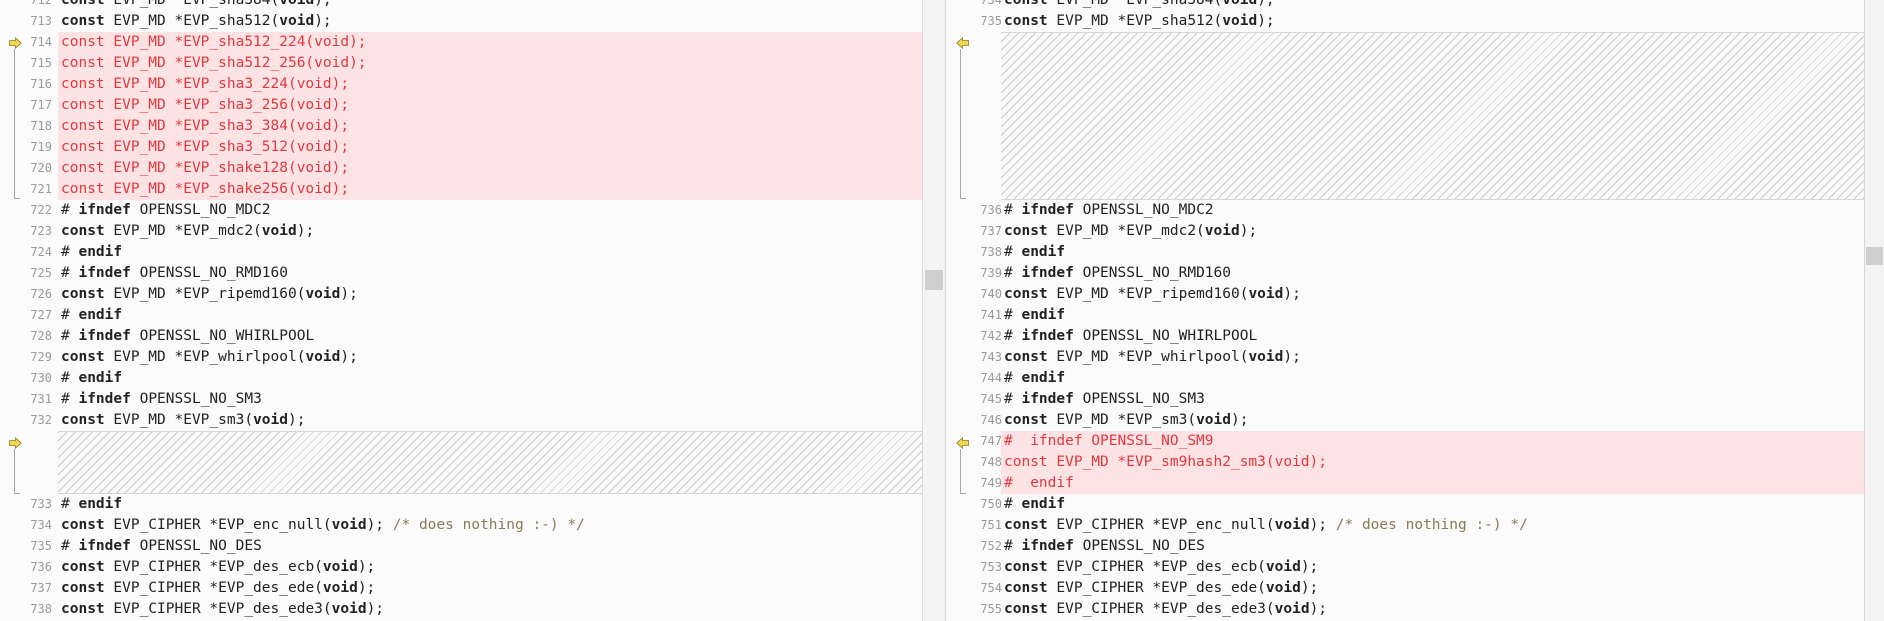  I want to click on code-line: 738 # endif, so click(1405, 252).